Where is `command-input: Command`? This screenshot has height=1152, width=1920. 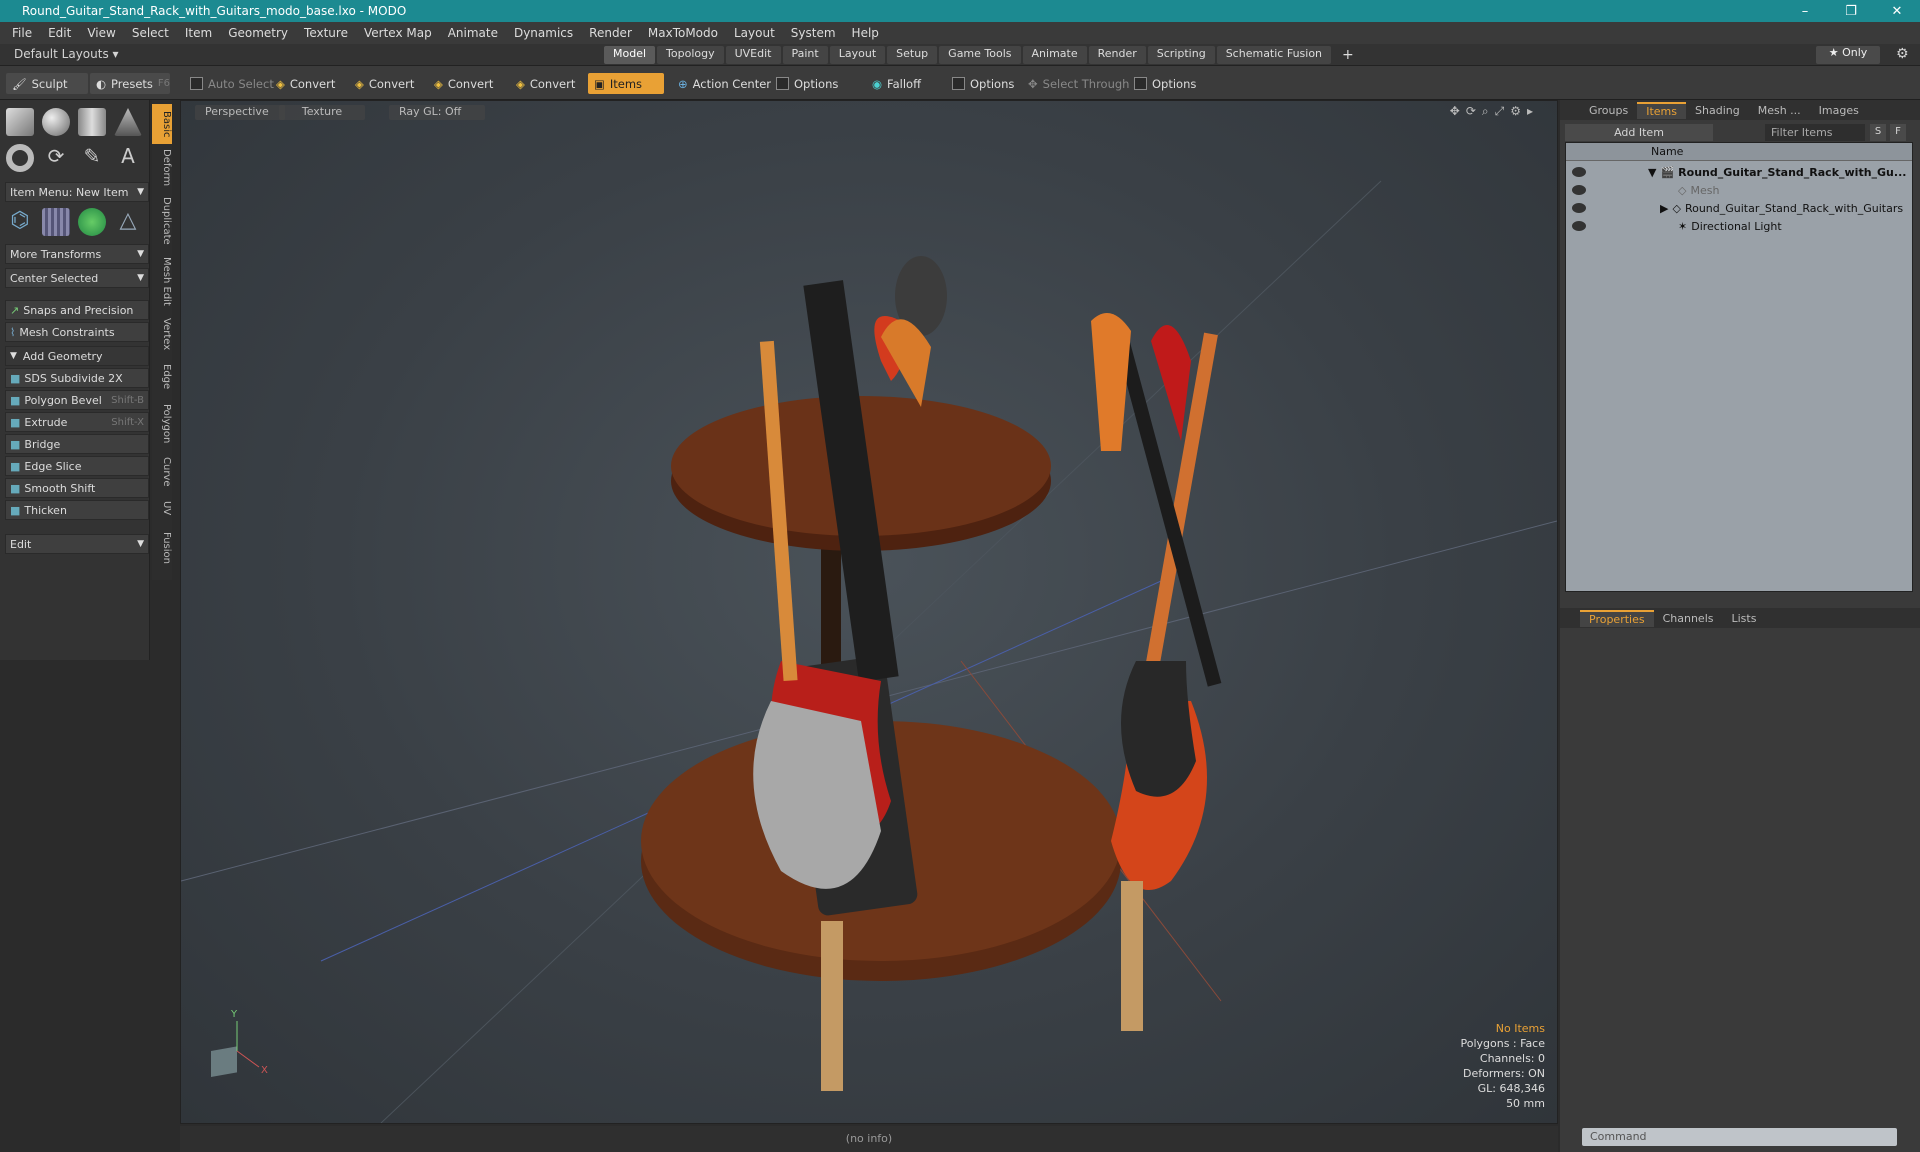 command-input: Command is located at coordinates (1739, 1137).